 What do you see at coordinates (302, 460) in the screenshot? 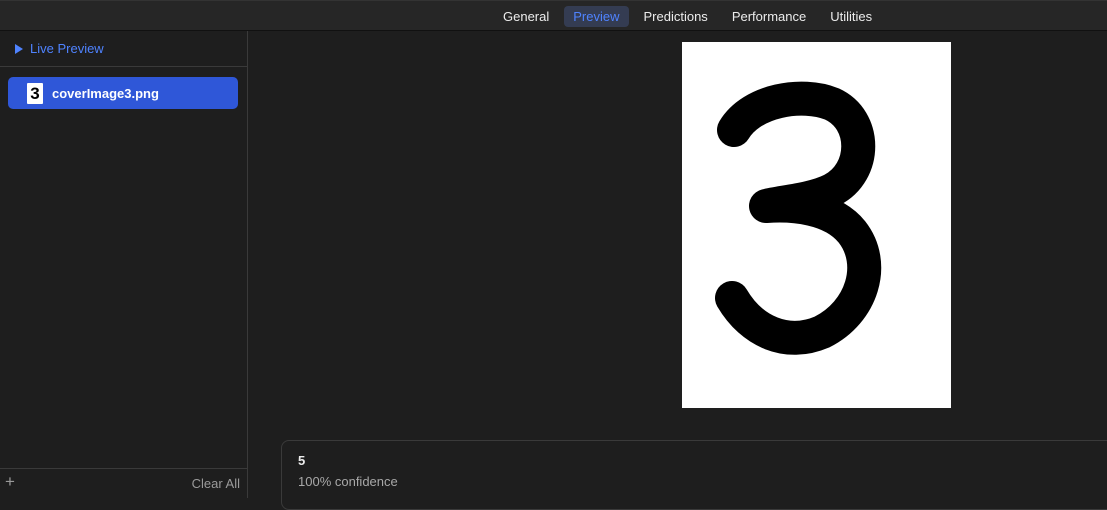
I see `predicted-label: 5` at bounding box center [302, 460].